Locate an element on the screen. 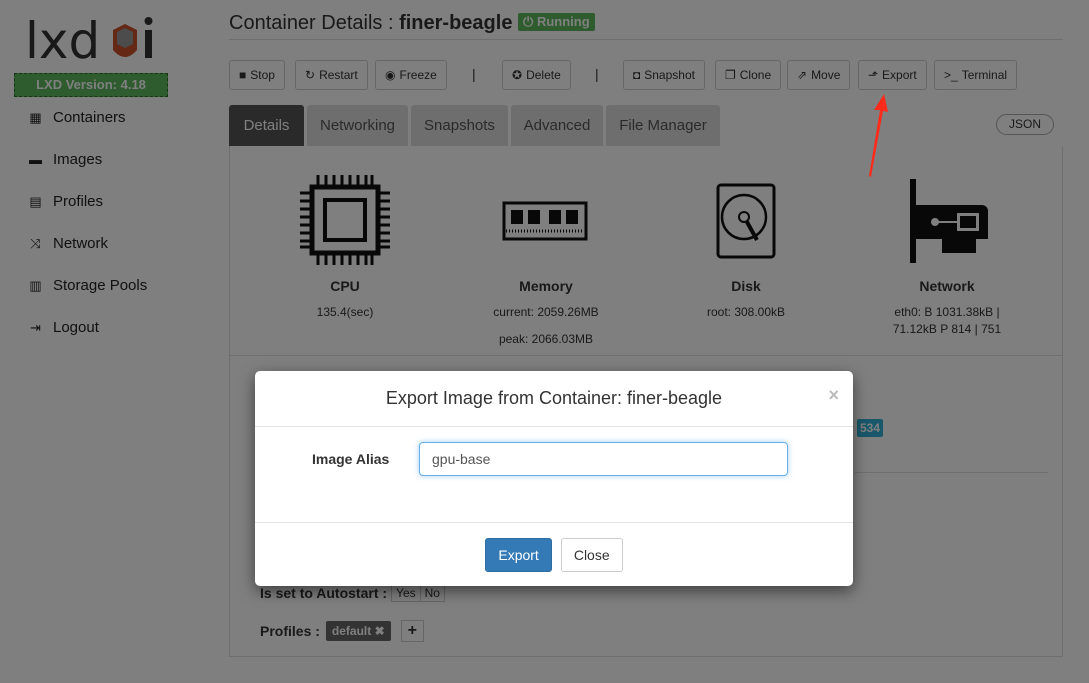  close-icon: × is located at coordinates (833, 395).